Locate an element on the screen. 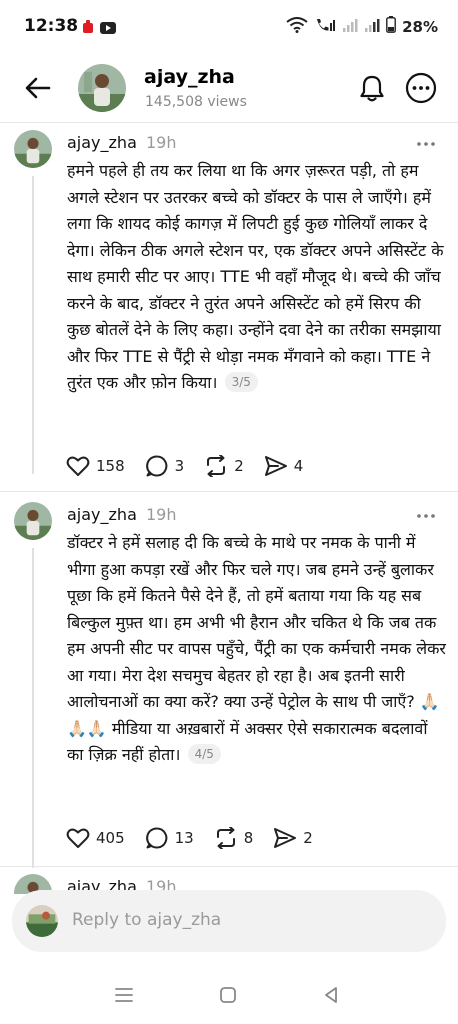 Image resolution: width=458 pixels, height=1024 pixels. repost-count: 8 is located at coordinates (248, 838).